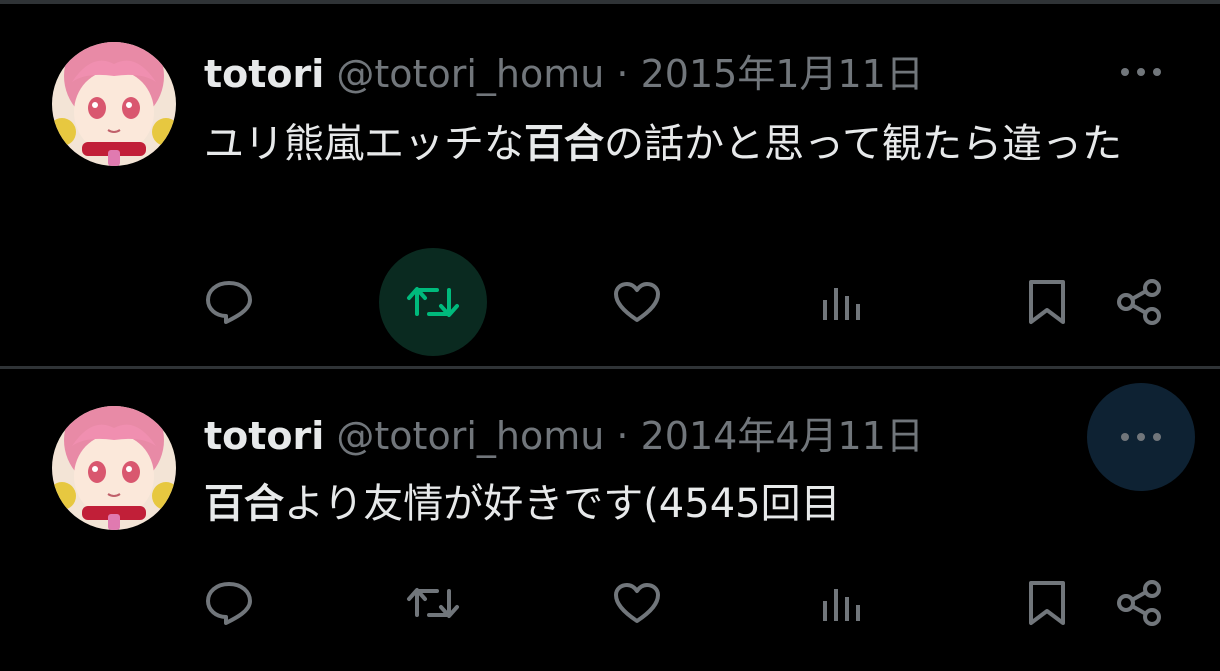 The image size is (1220, 671). I want to click on tweet-text-after: の話かと思って観たら違った, so click(863, 144).